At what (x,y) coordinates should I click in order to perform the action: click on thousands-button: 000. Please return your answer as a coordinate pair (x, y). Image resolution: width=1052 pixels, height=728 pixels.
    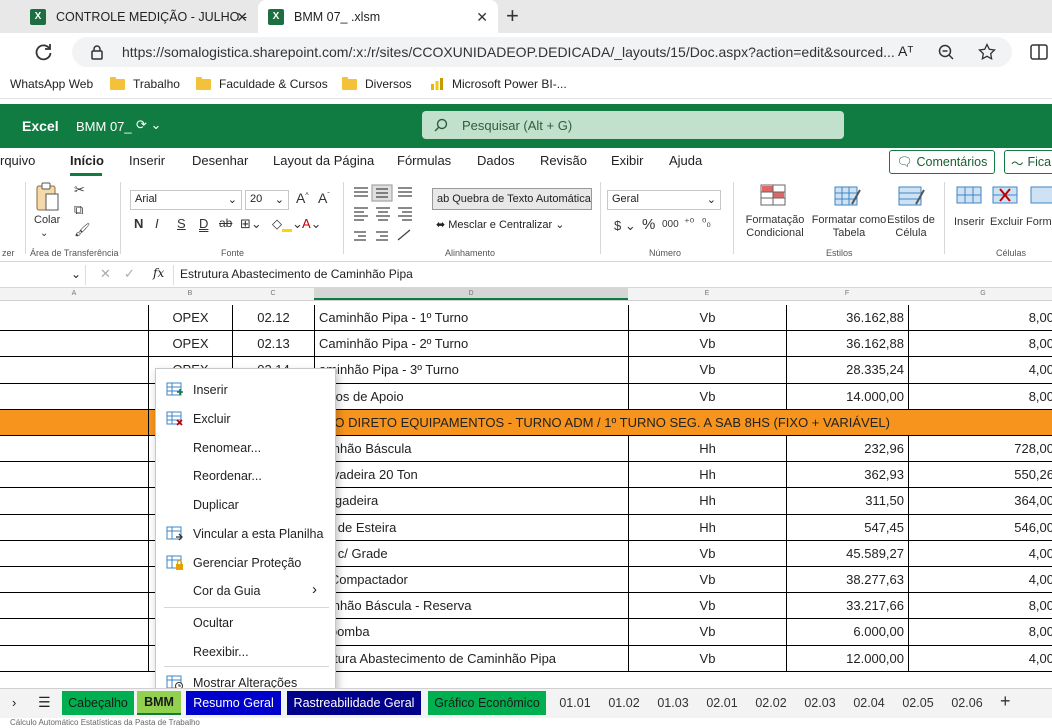
    Looking at the image, I should click on (670, 224).